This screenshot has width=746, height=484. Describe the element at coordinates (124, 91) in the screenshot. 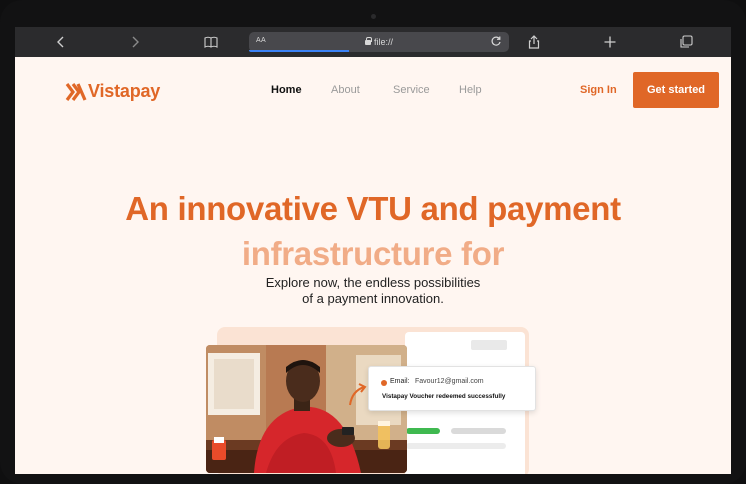

I see `brand-name: Vistapay` at that location.